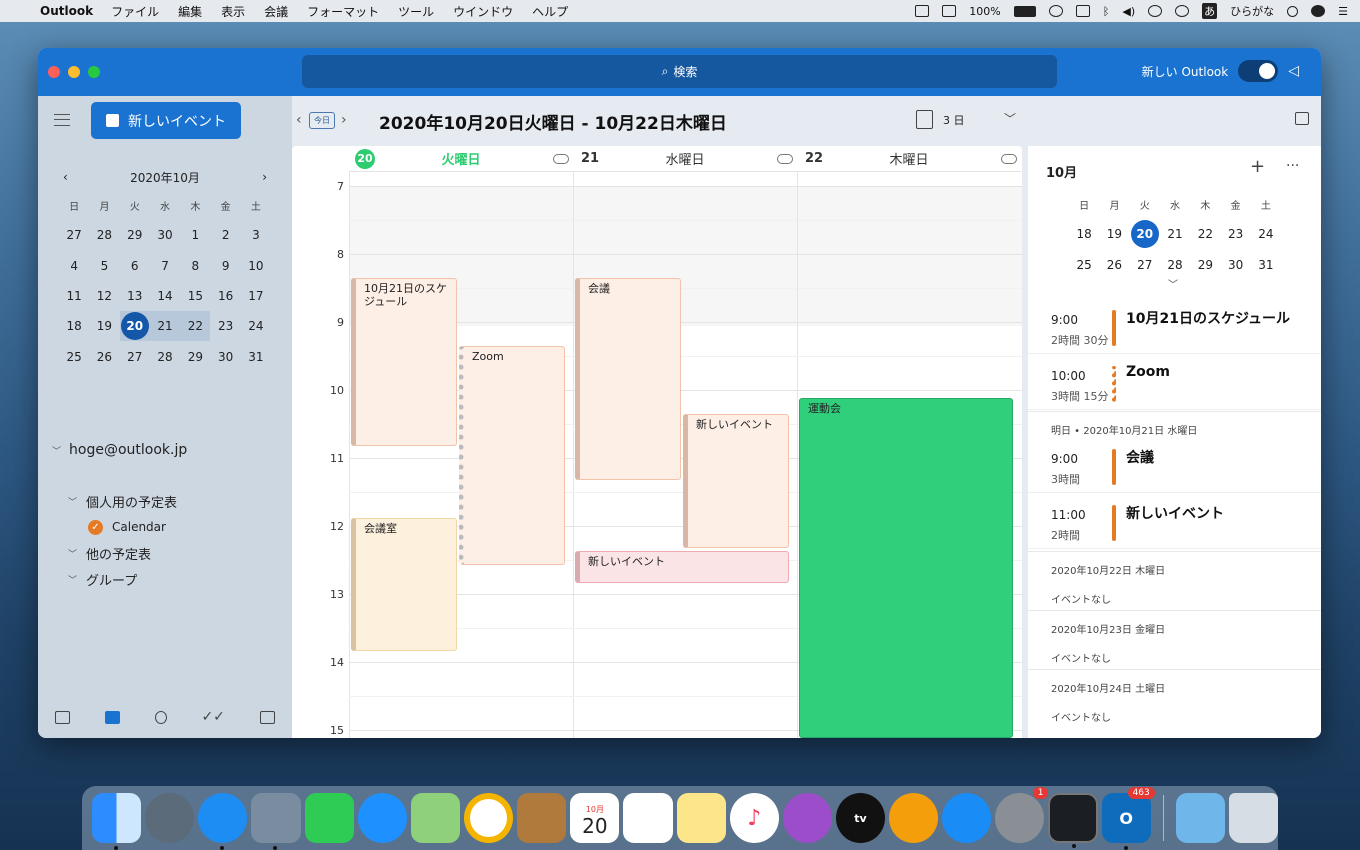 The width and height of the screenshot is (1360, 850). I want to click on app-store-icon, so click(967, 818).